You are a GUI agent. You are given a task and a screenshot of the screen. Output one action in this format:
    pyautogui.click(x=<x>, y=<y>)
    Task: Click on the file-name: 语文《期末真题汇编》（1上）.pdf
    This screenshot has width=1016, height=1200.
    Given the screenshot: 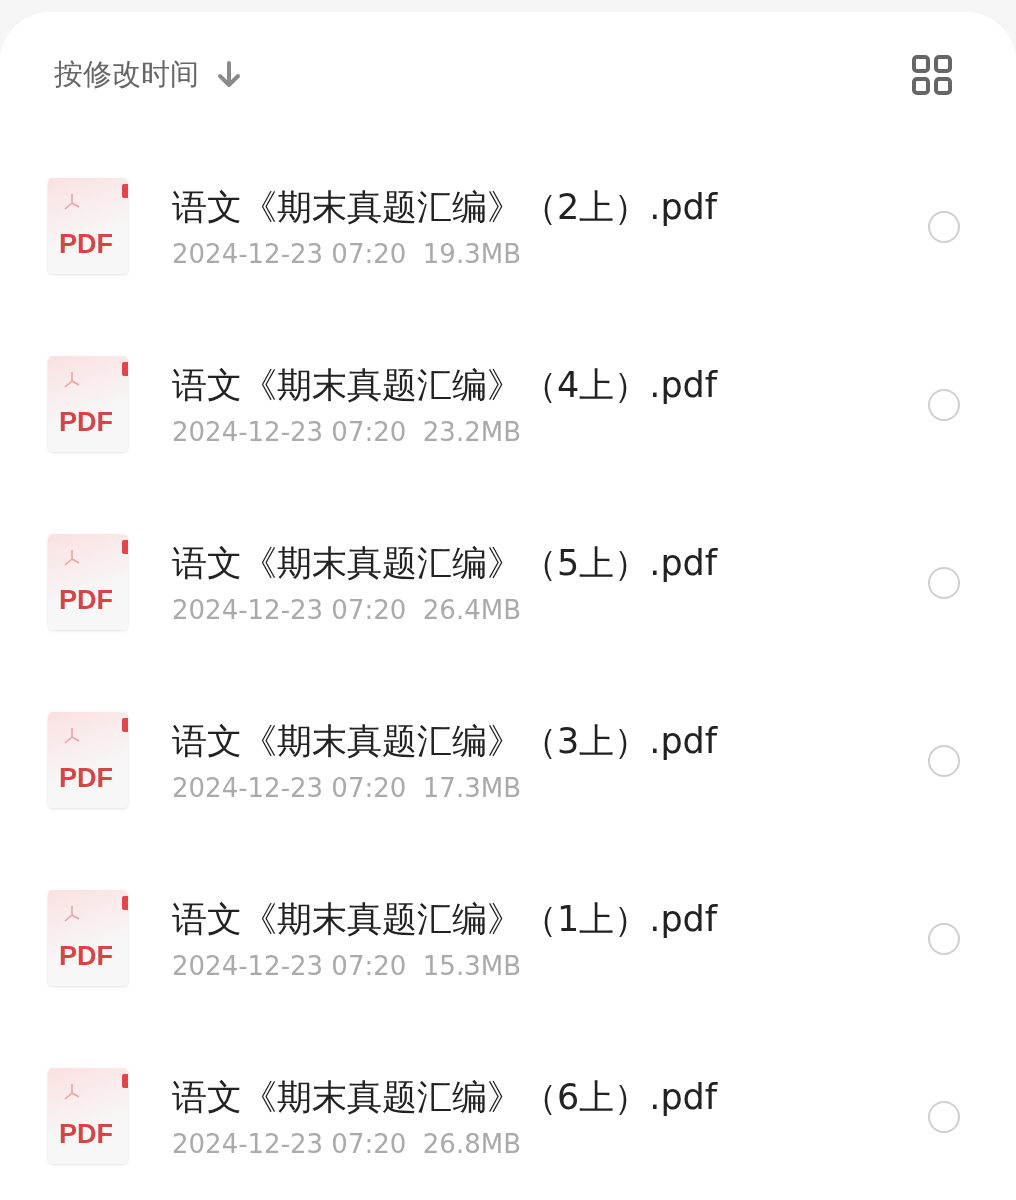 What is the action you would take?
    pyautogui.click(x=445, y=919)
    